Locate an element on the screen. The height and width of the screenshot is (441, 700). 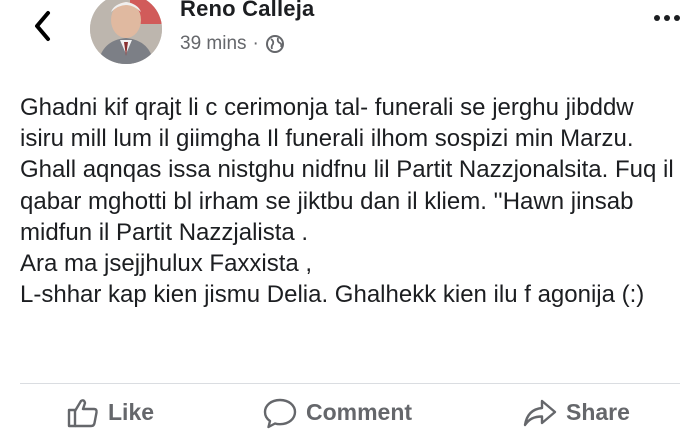
globe-icon is located at coordinates (275, 44).